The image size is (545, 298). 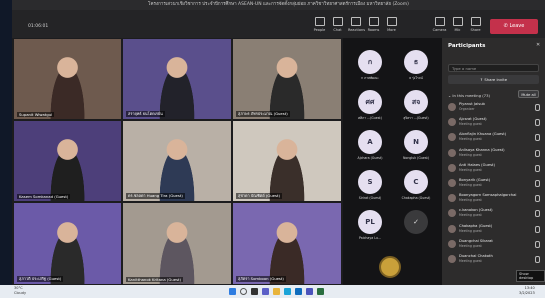 I want to click on video-tile: Kasem Somkanad (Guest), so click(x=67, y=161).